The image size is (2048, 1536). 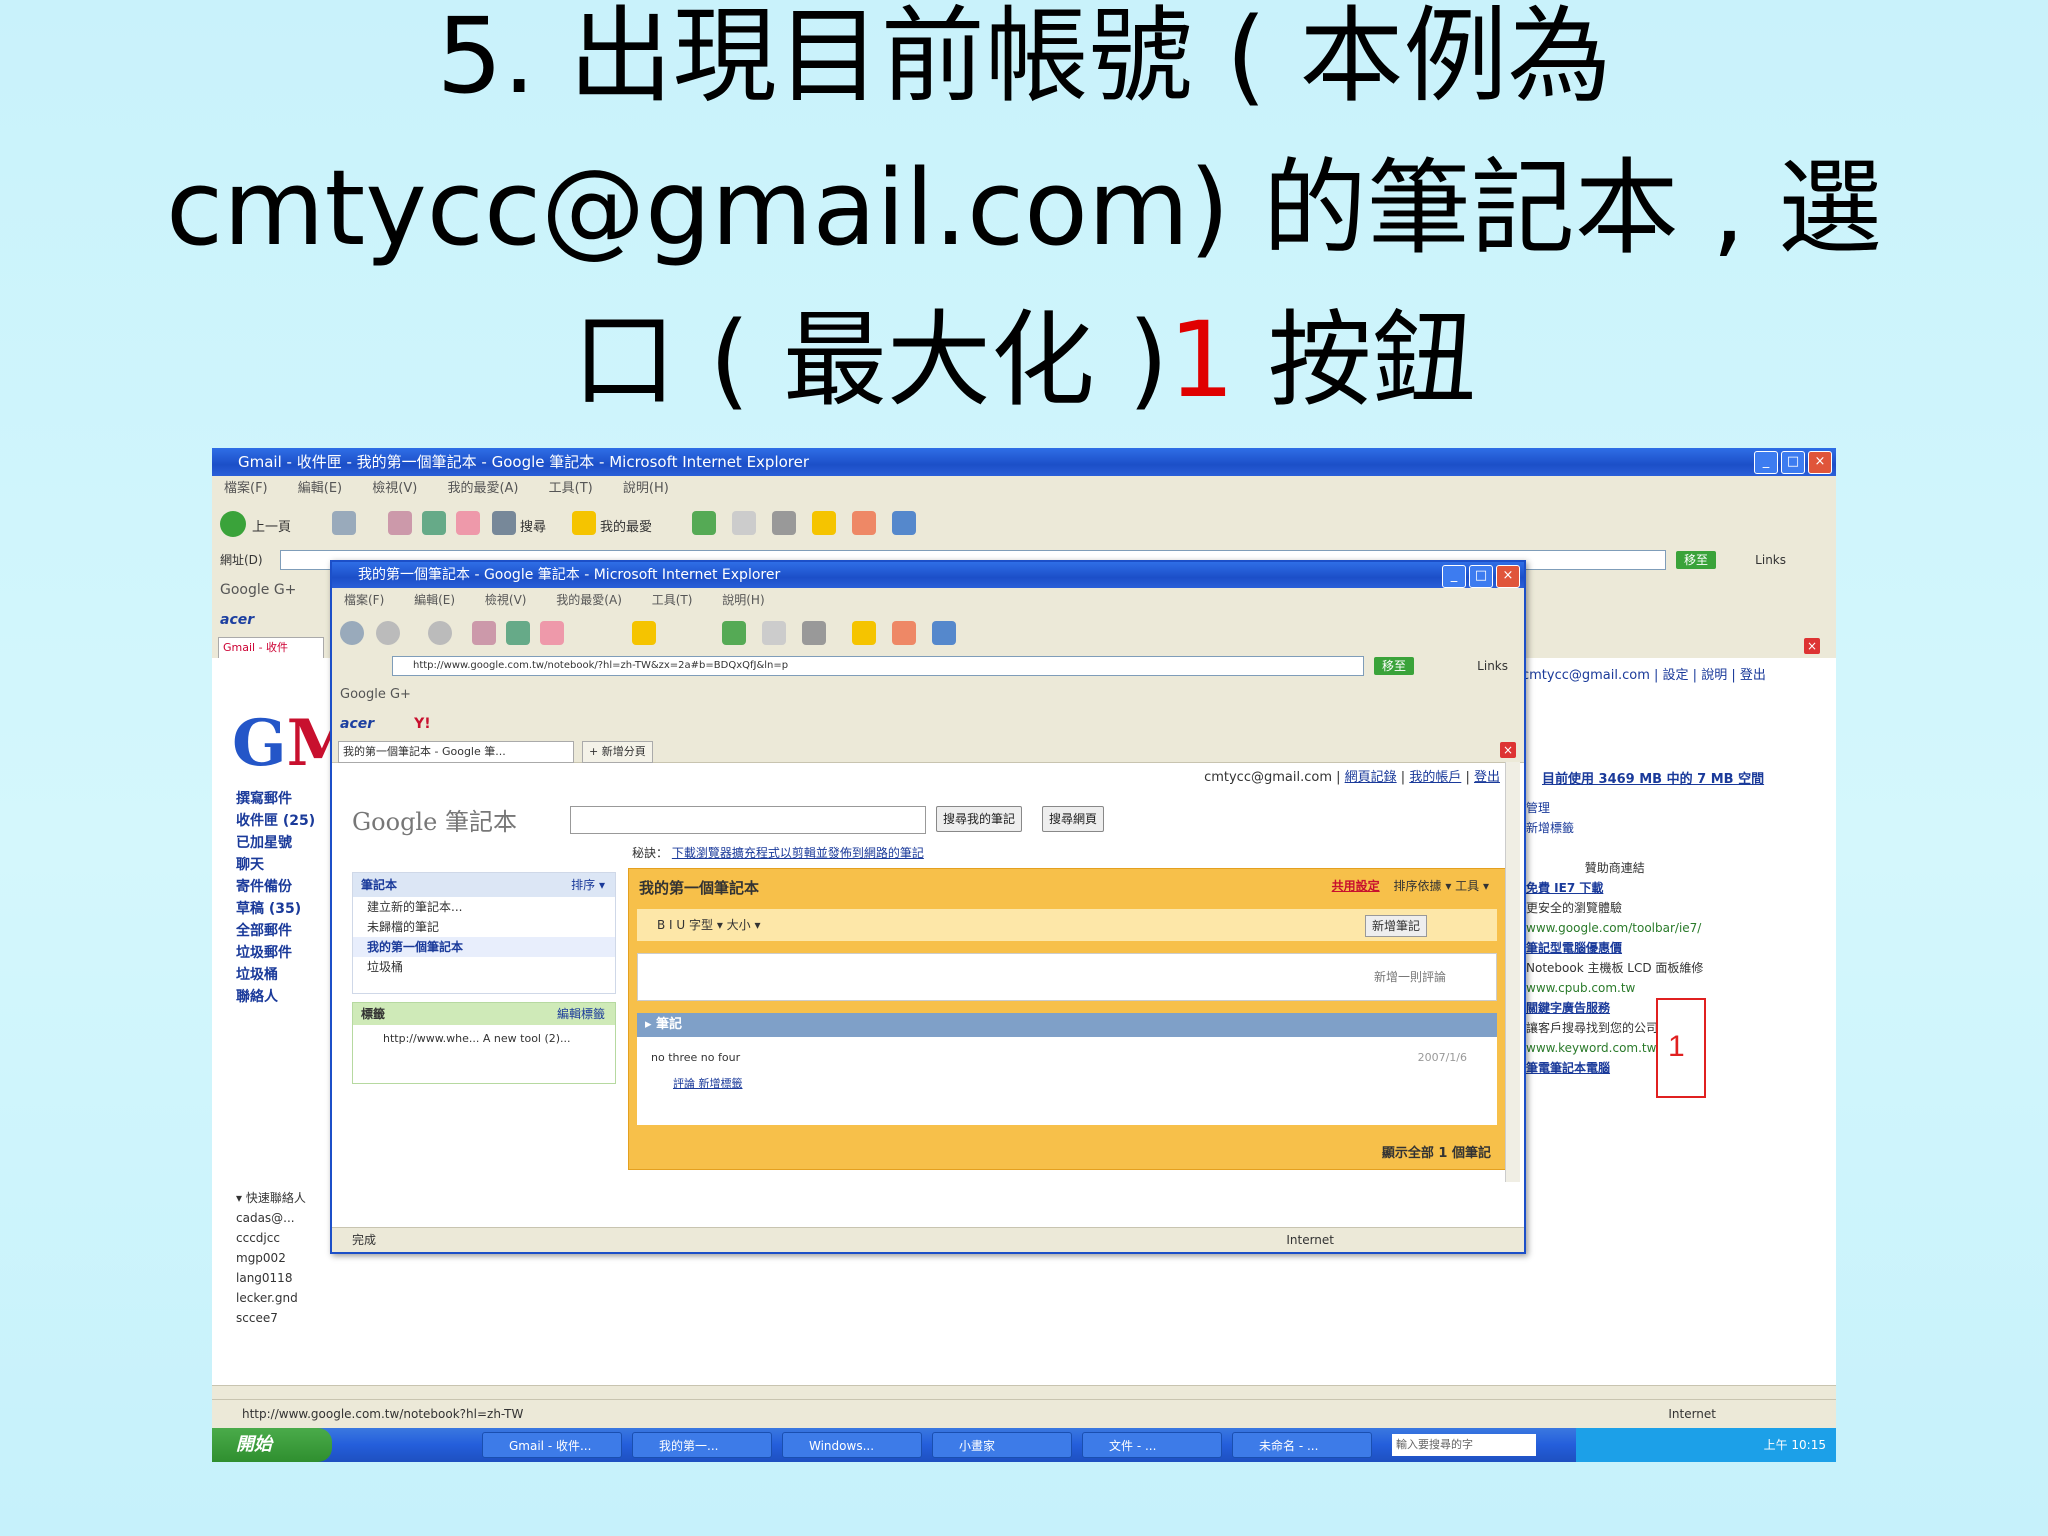 I want to click on gmail-nav-drafts: 草稿 (35), so click(x=275, y=909).